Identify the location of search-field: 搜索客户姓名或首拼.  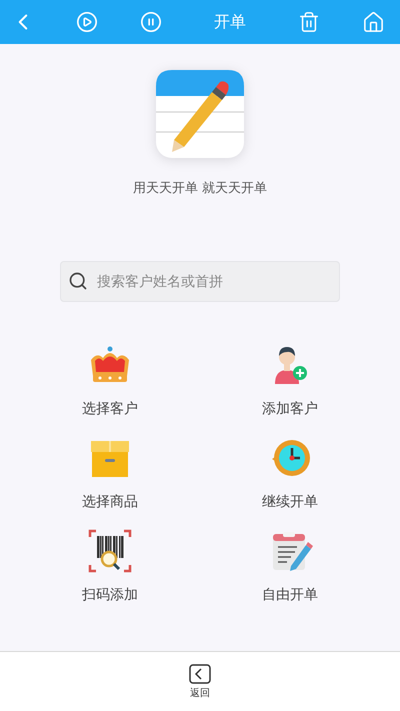
(200, 281).